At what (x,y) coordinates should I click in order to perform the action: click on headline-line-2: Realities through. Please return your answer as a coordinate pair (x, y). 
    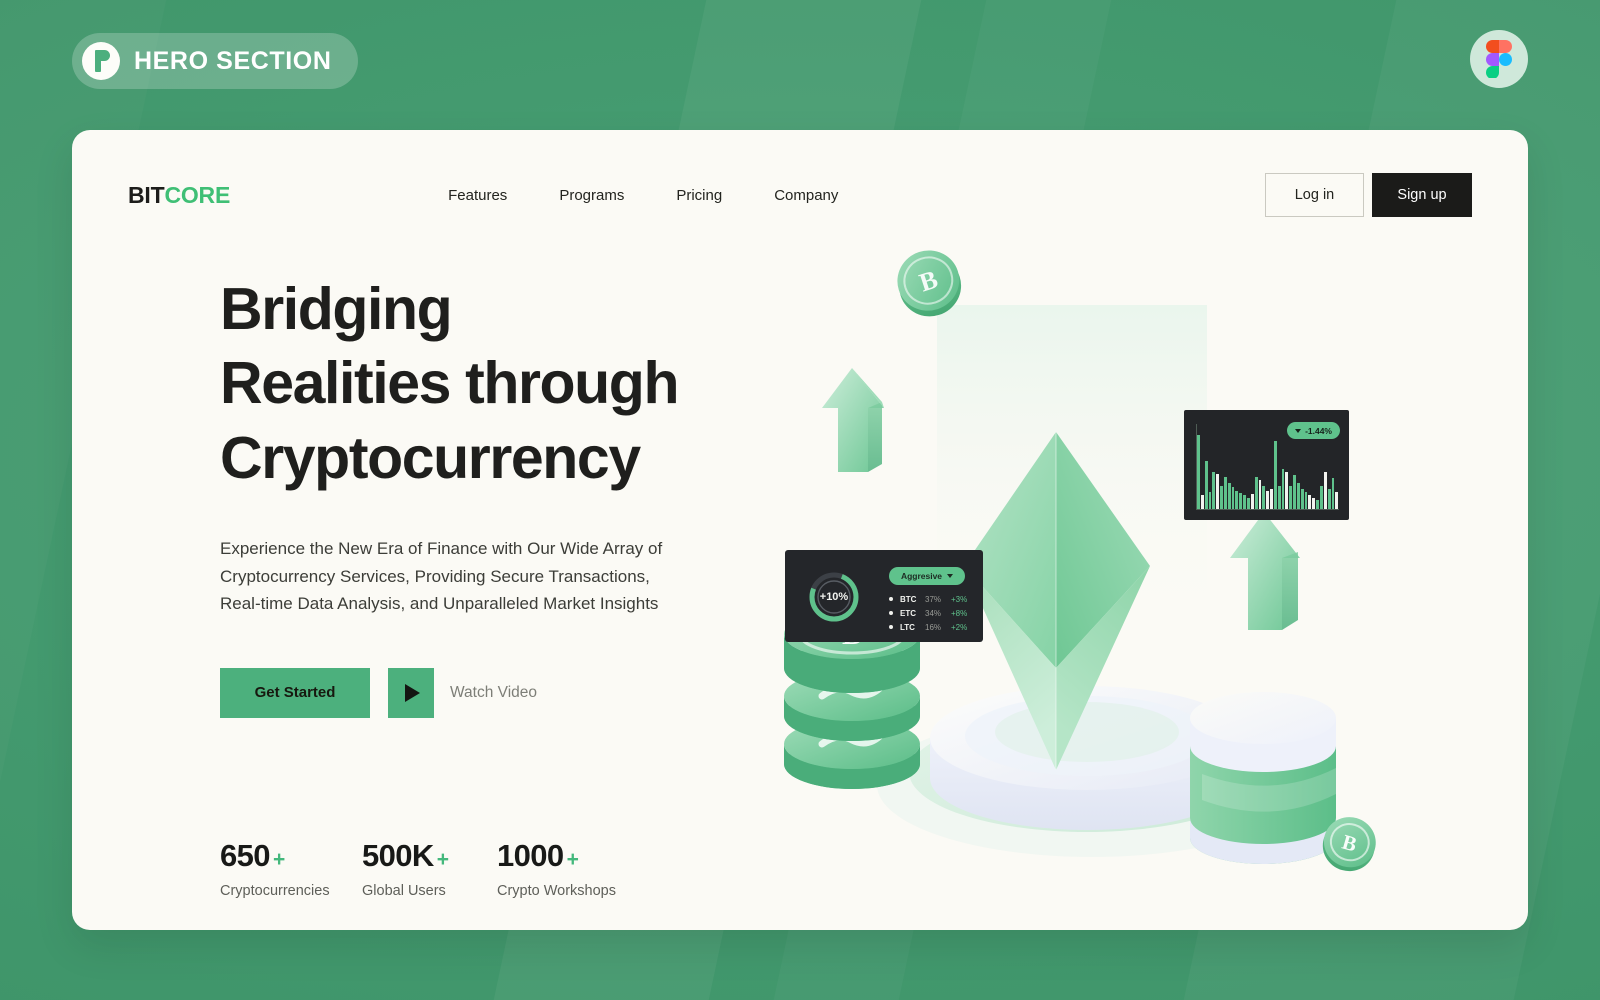
    Looking at the image, I should click on (449, 383).